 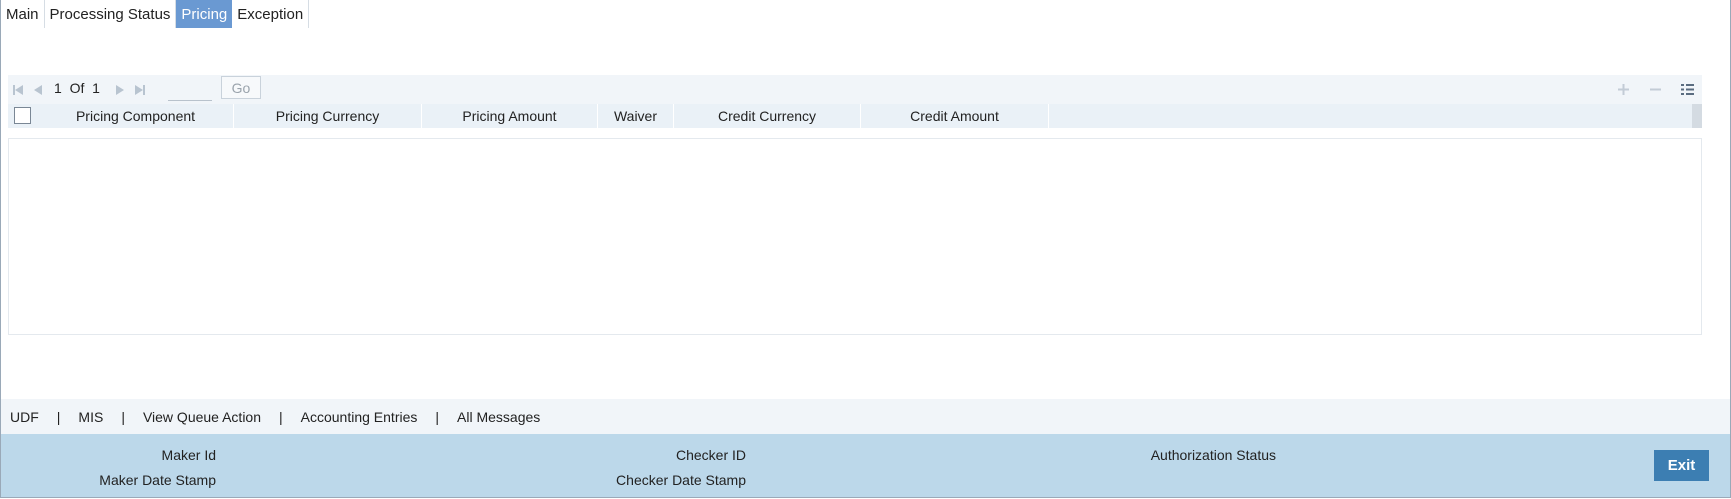 What do you see at coordinates (188, 455) in the screenshot?
I see `maker-id-label: Maker Id` at bounding box center [188, 455].